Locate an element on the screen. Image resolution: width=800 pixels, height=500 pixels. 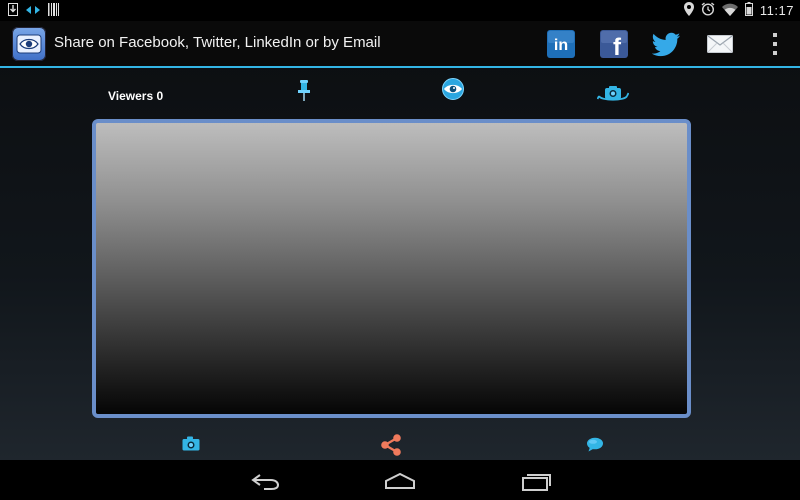
chat-icon is located at coordinates (595, 444).